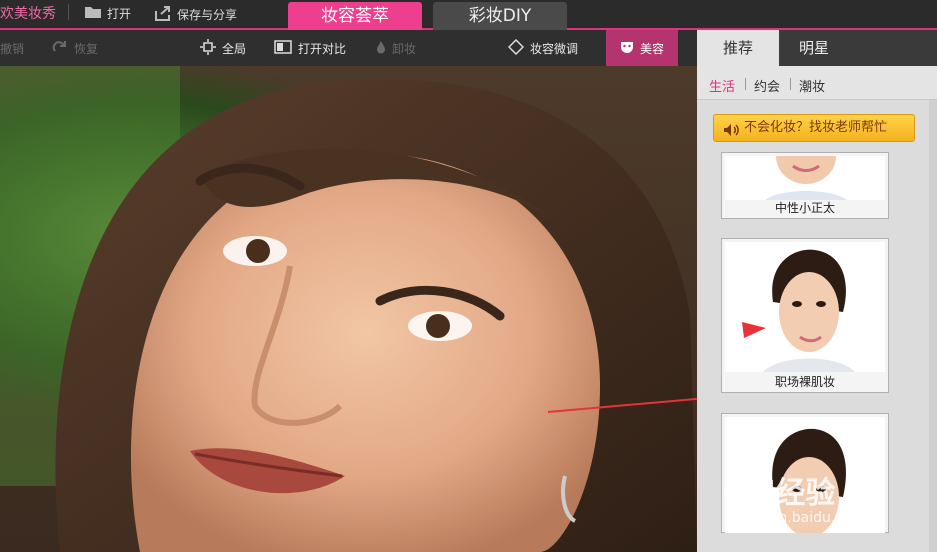 The height and width of the screenshot is (552, 937). What do you see at coordinates (814, 48) in the screenshot?
I see `tab-stars: 明星` at bounding box center [814, 48].